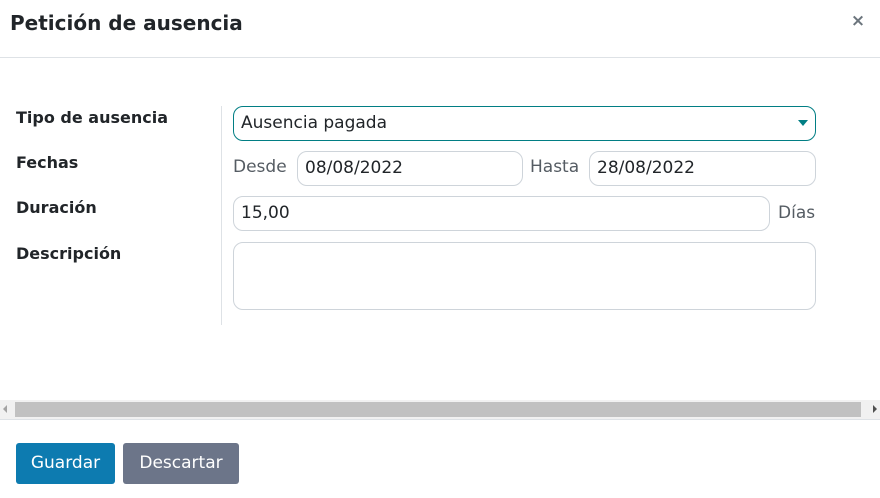 Image resolution: width=880 pixels, height=498 pixels. I want to click on date-to-input: 28/08/2022, so click(702, 168).